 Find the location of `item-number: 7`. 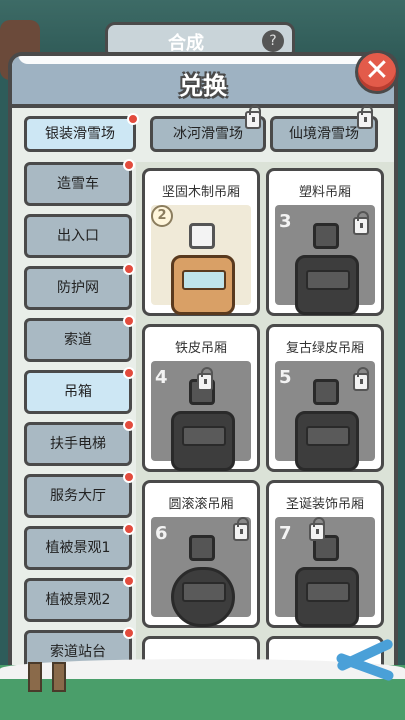

item-number: 7 is located at coordinates (285, 533).